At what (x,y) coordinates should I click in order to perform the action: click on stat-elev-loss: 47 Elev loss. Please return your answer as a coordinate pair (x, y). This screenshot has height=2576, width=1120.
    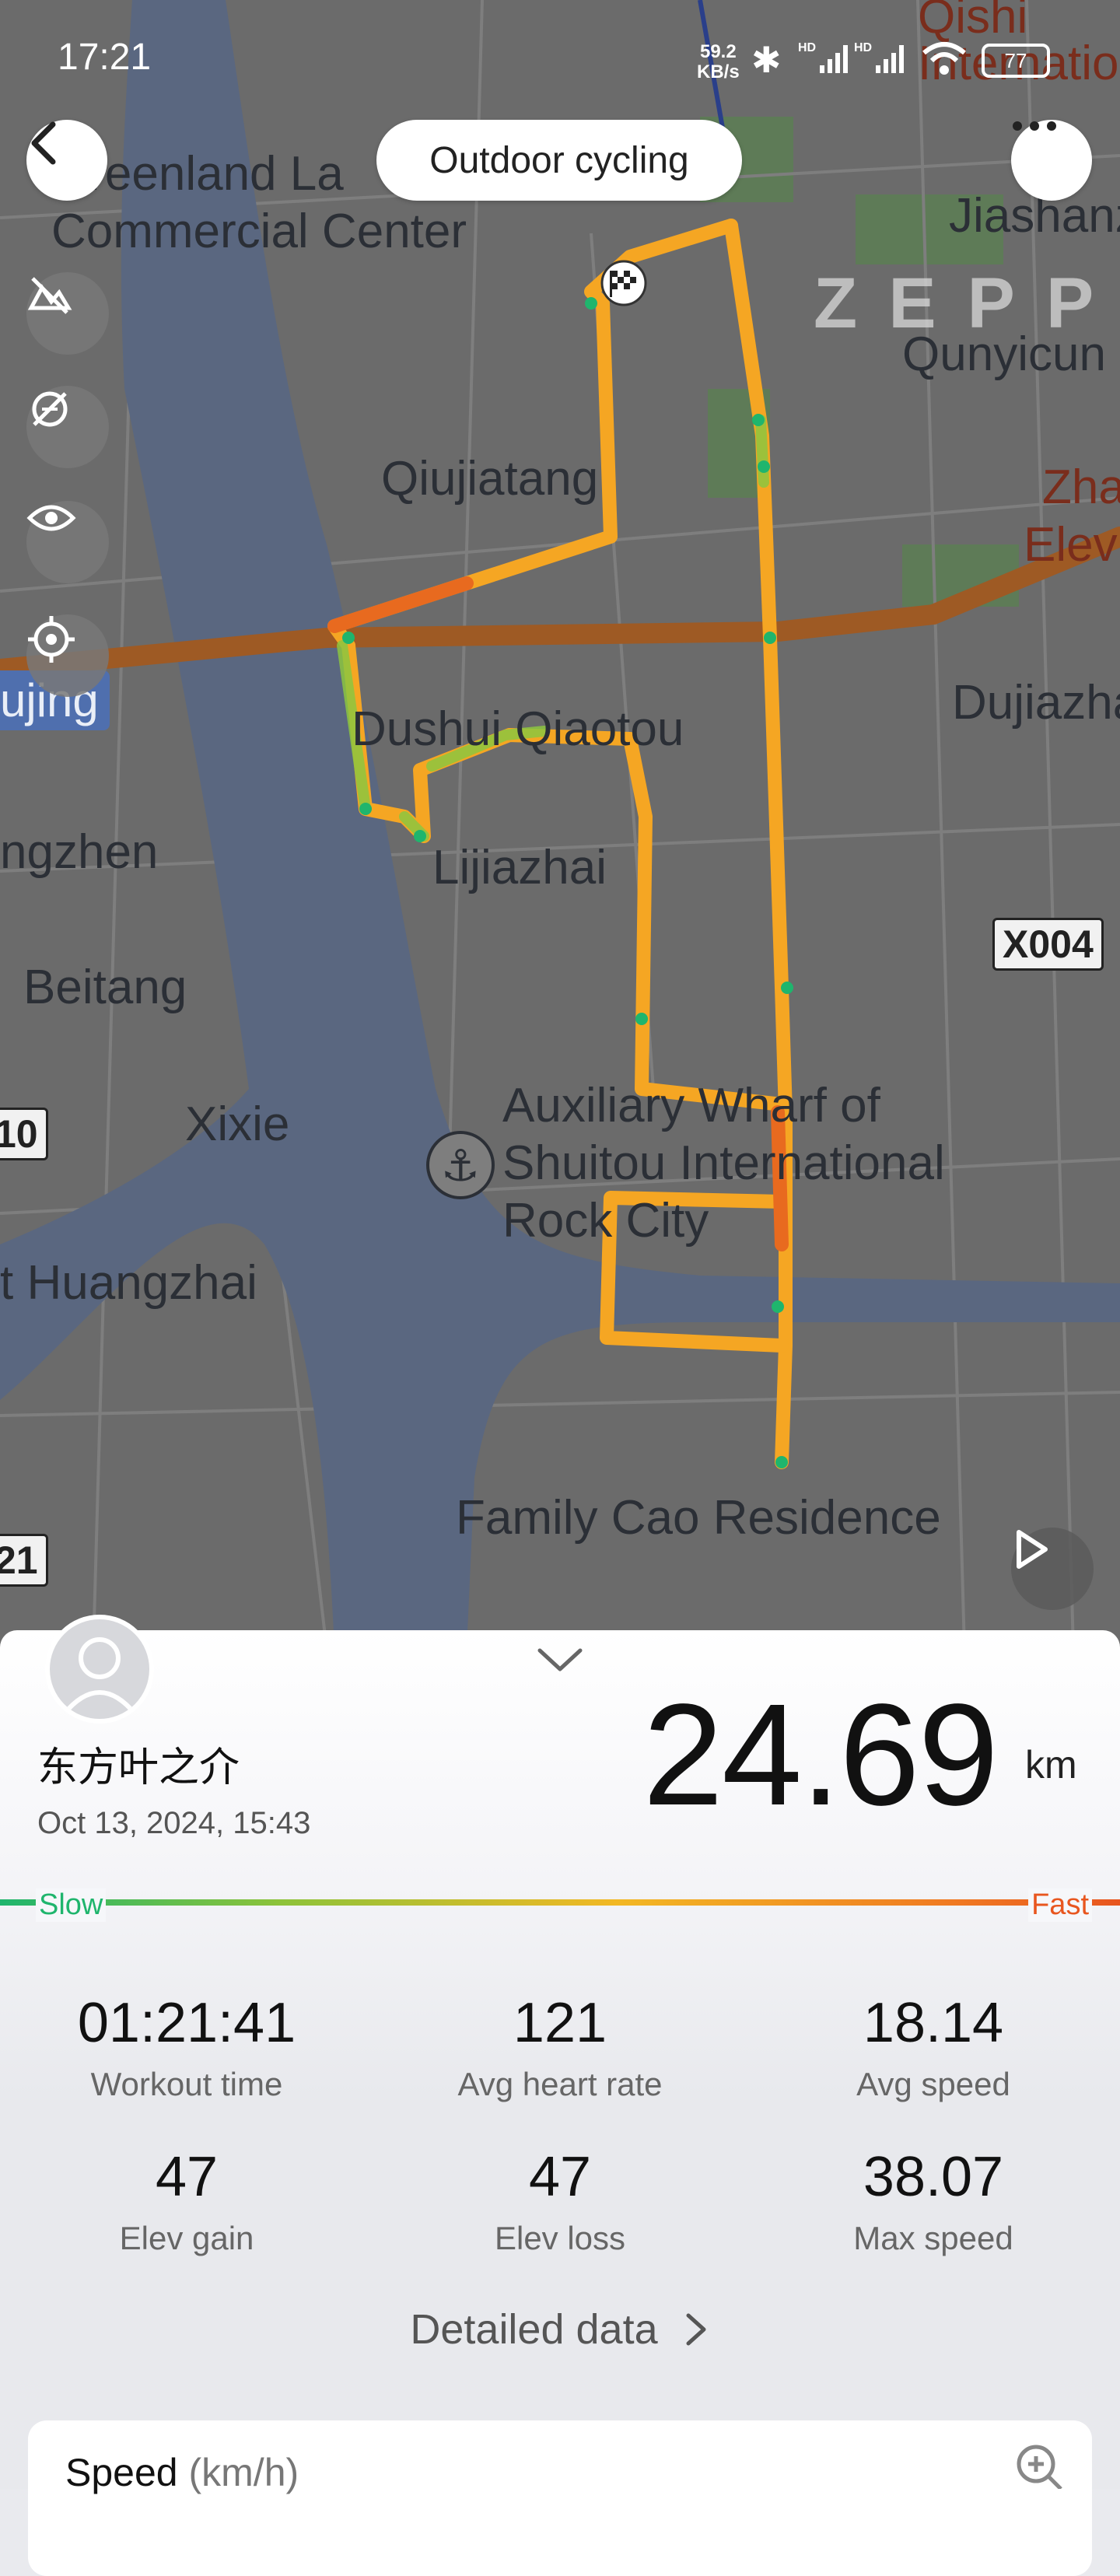
    Looking at the image, I should click on (560, 2201).